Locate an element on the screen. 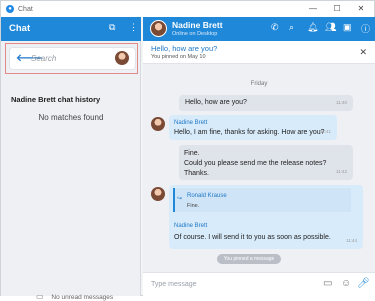  phone-icon: ✆ is located at coordinates (275, 27).